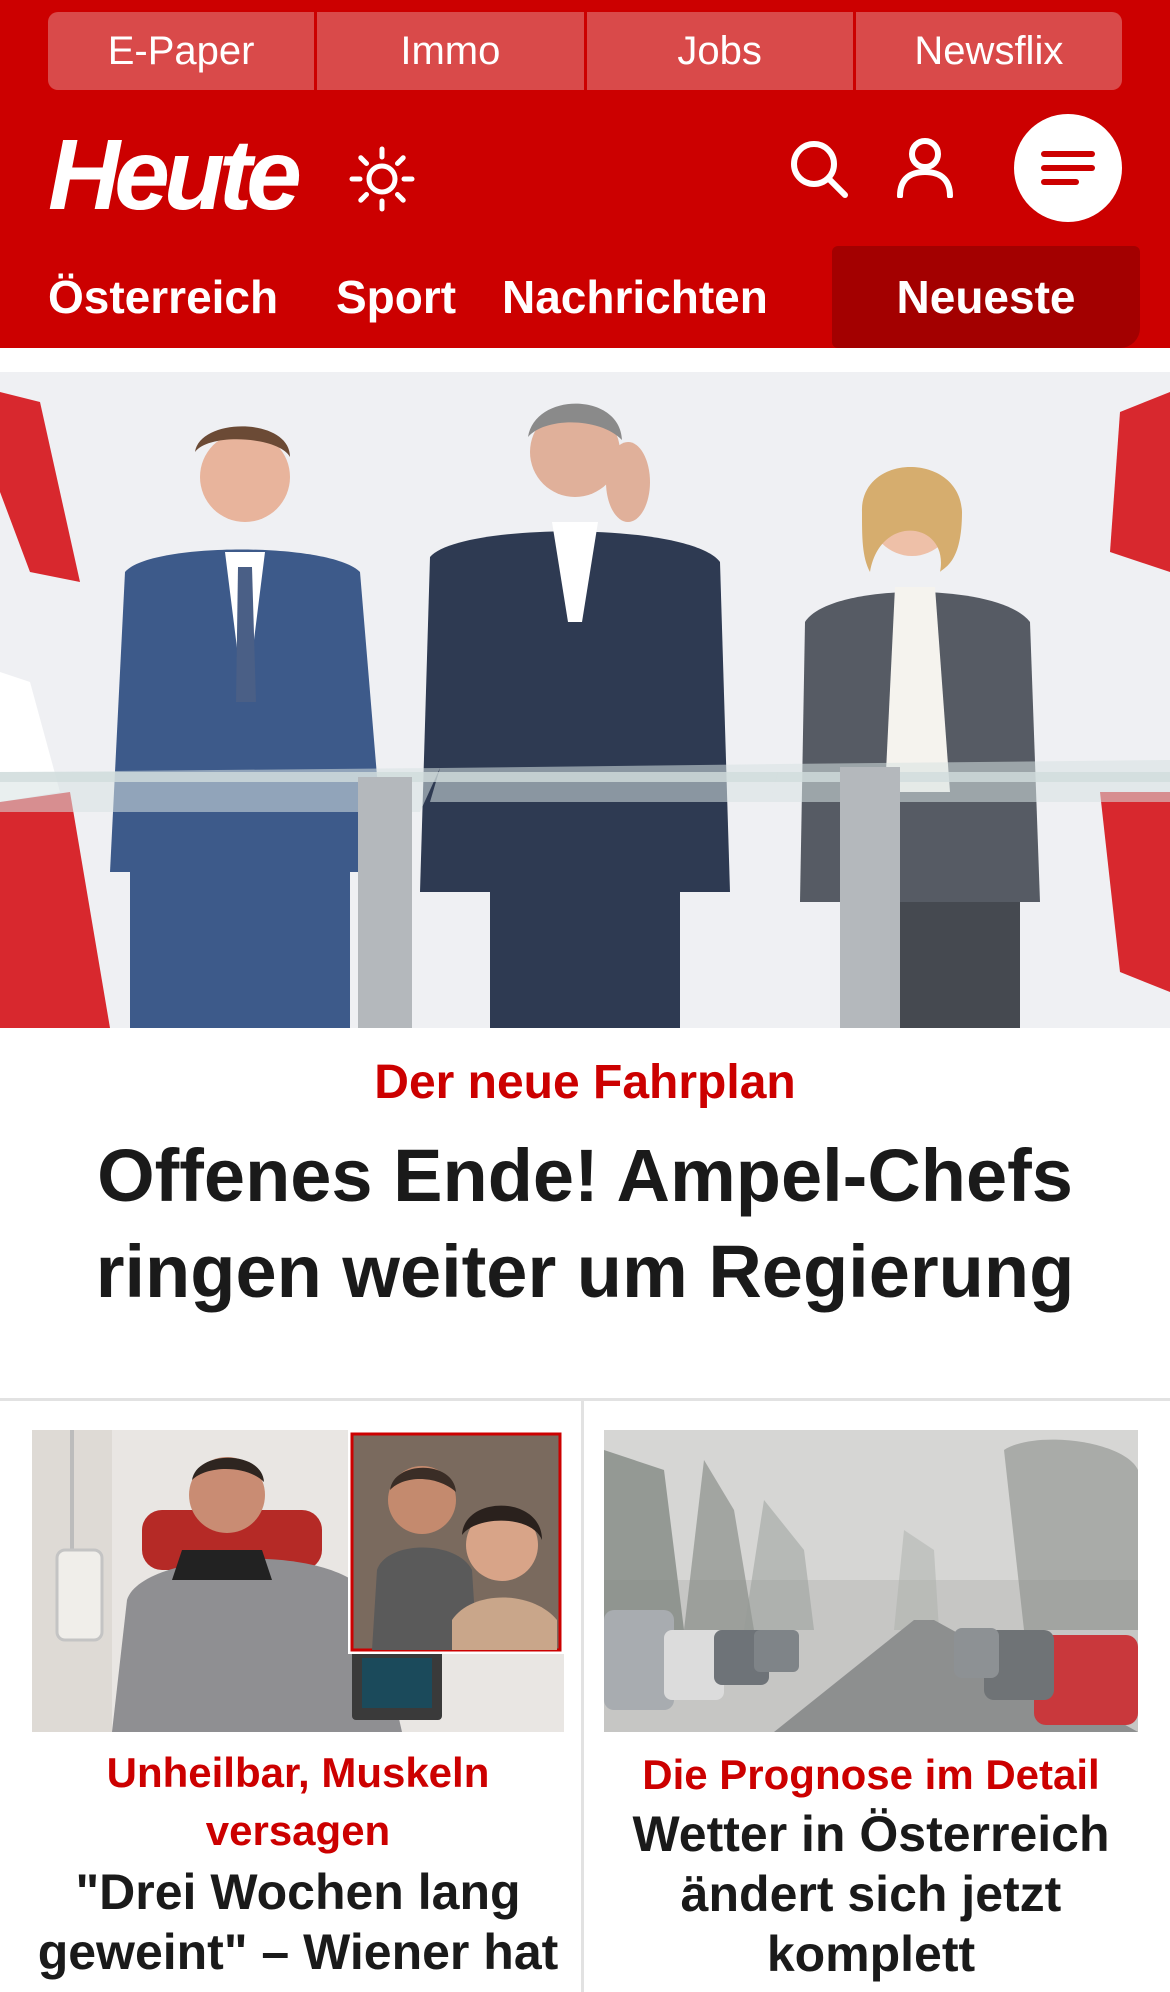 The width and height of the screenshot is (1170, 1992). Describe the element at coordinates (721, 51) in the screenshot. I see `topnav-jobs-link: Jobs` at that location.